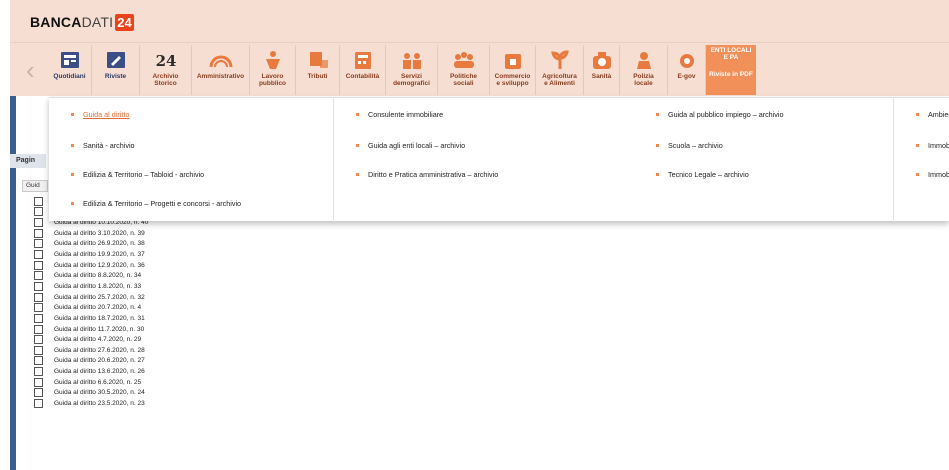 This screenshot has height=470, width=949. What do you see at coordinates (99, 392) in the screenshot?
I see `list-item-title: Guida al diritto 30.5.2020, n. 24` at bounding box center [99, 392].